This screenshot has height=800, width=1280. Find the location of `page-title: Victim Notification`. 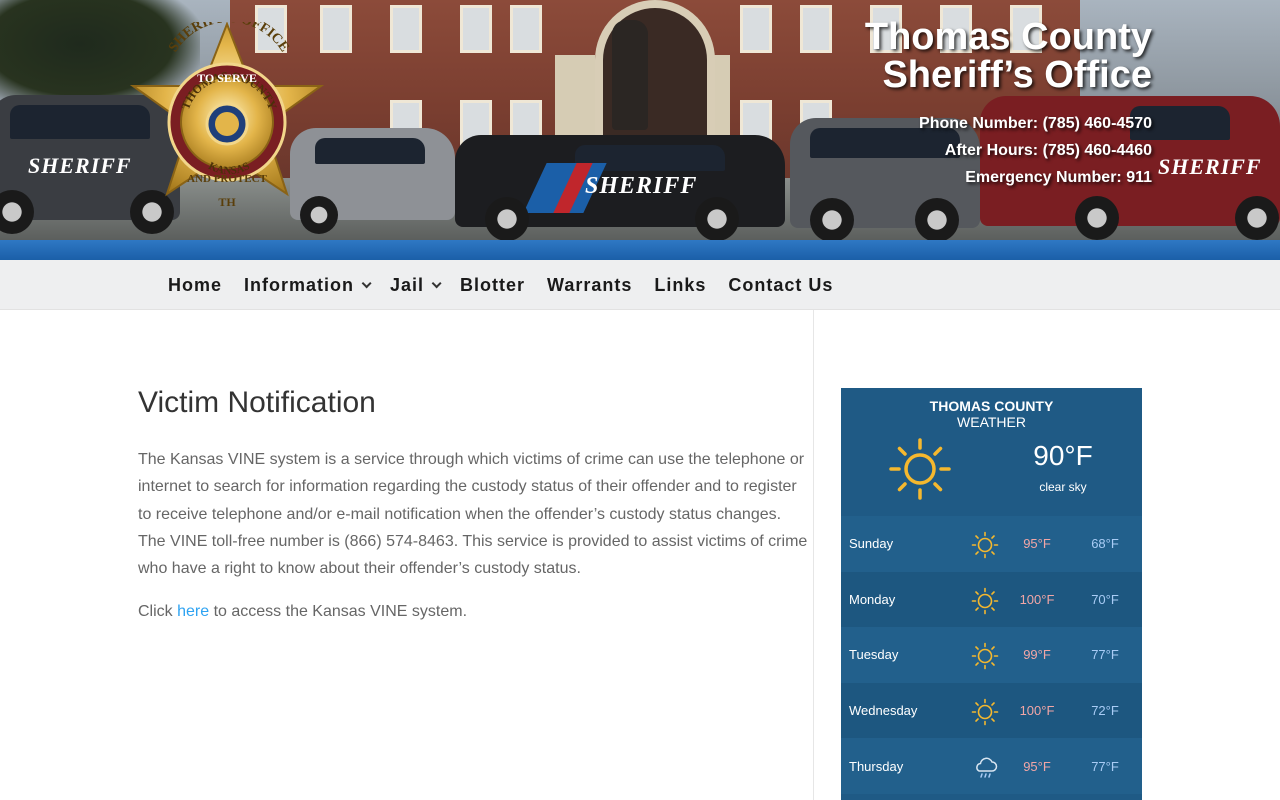

page-title: Victim Notification is located at coordinates (257, 402).